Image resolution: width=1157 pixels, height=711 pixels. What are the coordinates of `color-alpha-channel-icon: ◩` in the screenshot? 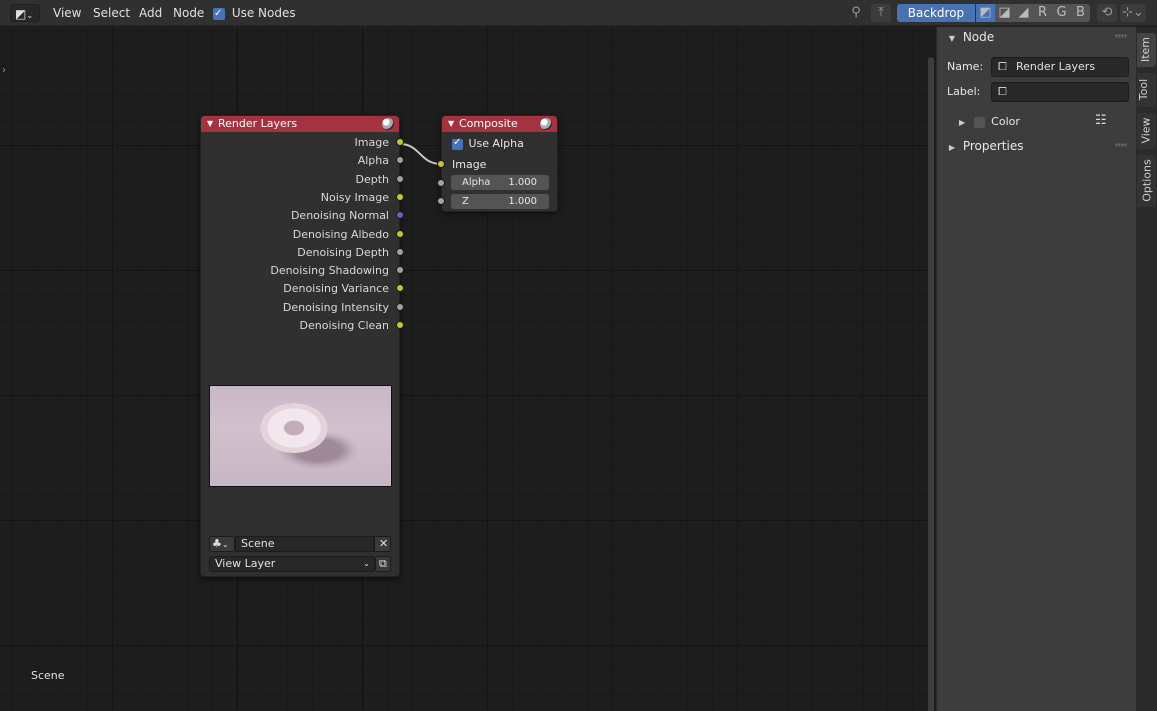 It's located at (985, 13).